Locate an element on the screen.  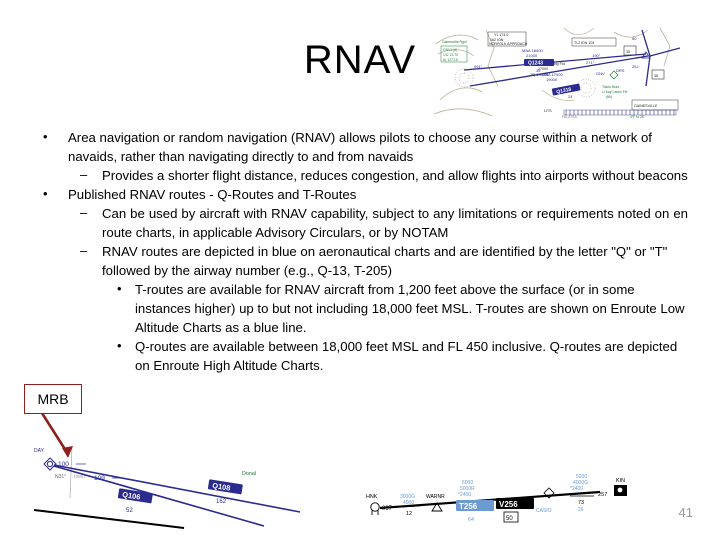
svg-text: 109 is located at coordinates (99, 478).